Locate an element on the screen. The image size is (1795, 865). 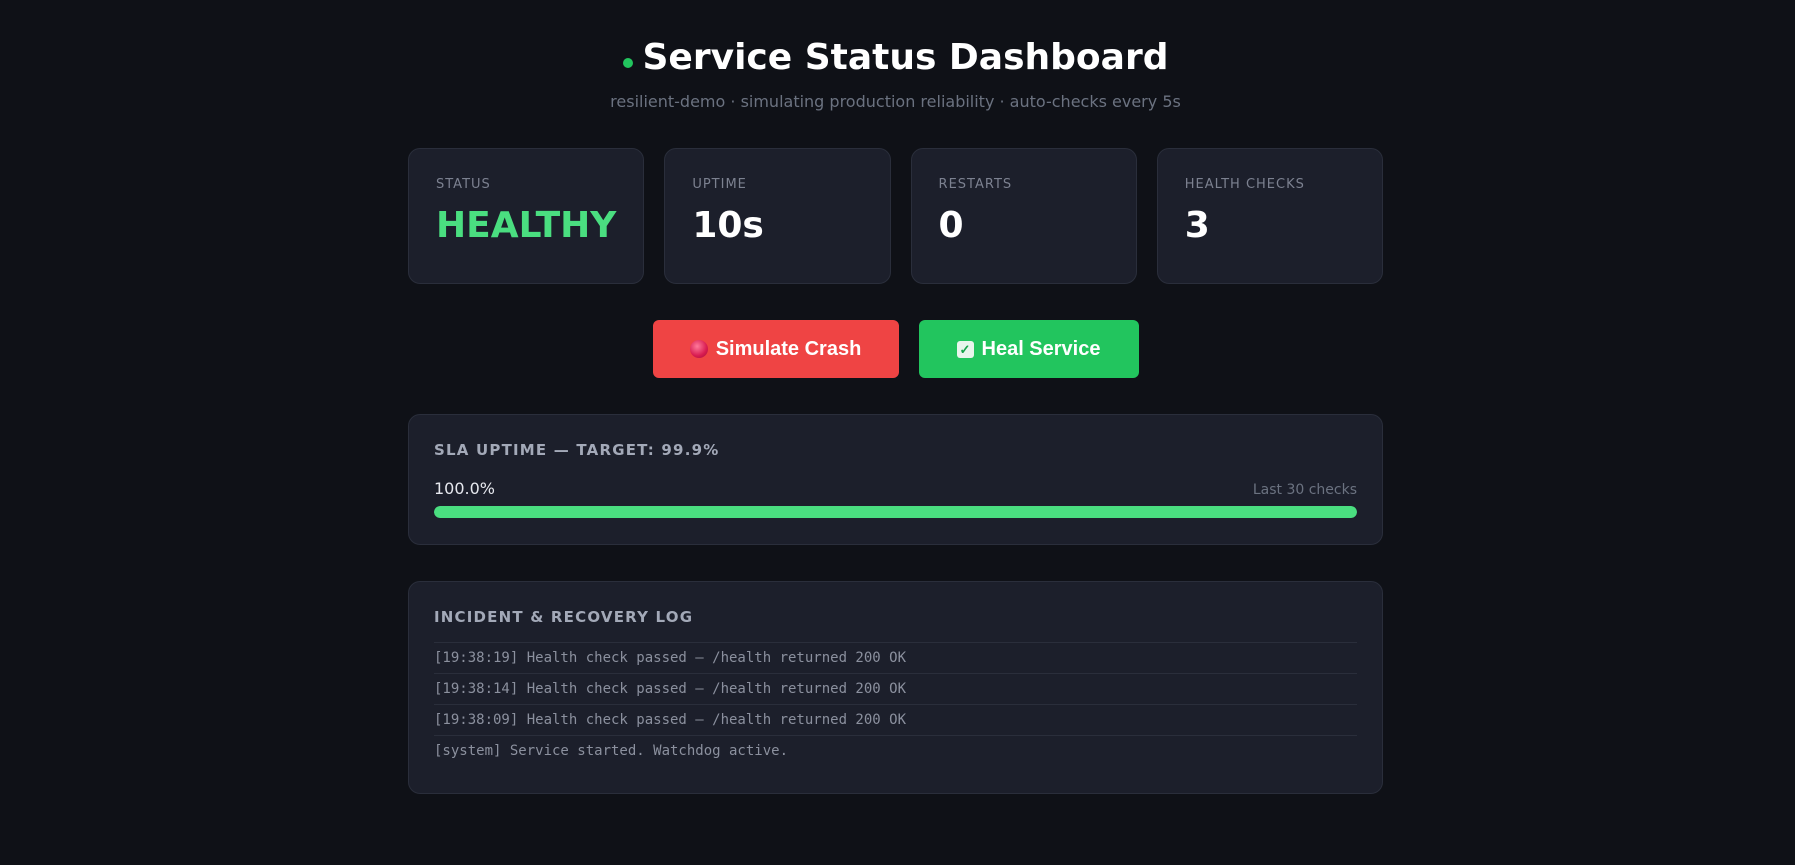
action-buttons: Simulate Crash ✓ Heal Service is located at coordinates (895, 349).